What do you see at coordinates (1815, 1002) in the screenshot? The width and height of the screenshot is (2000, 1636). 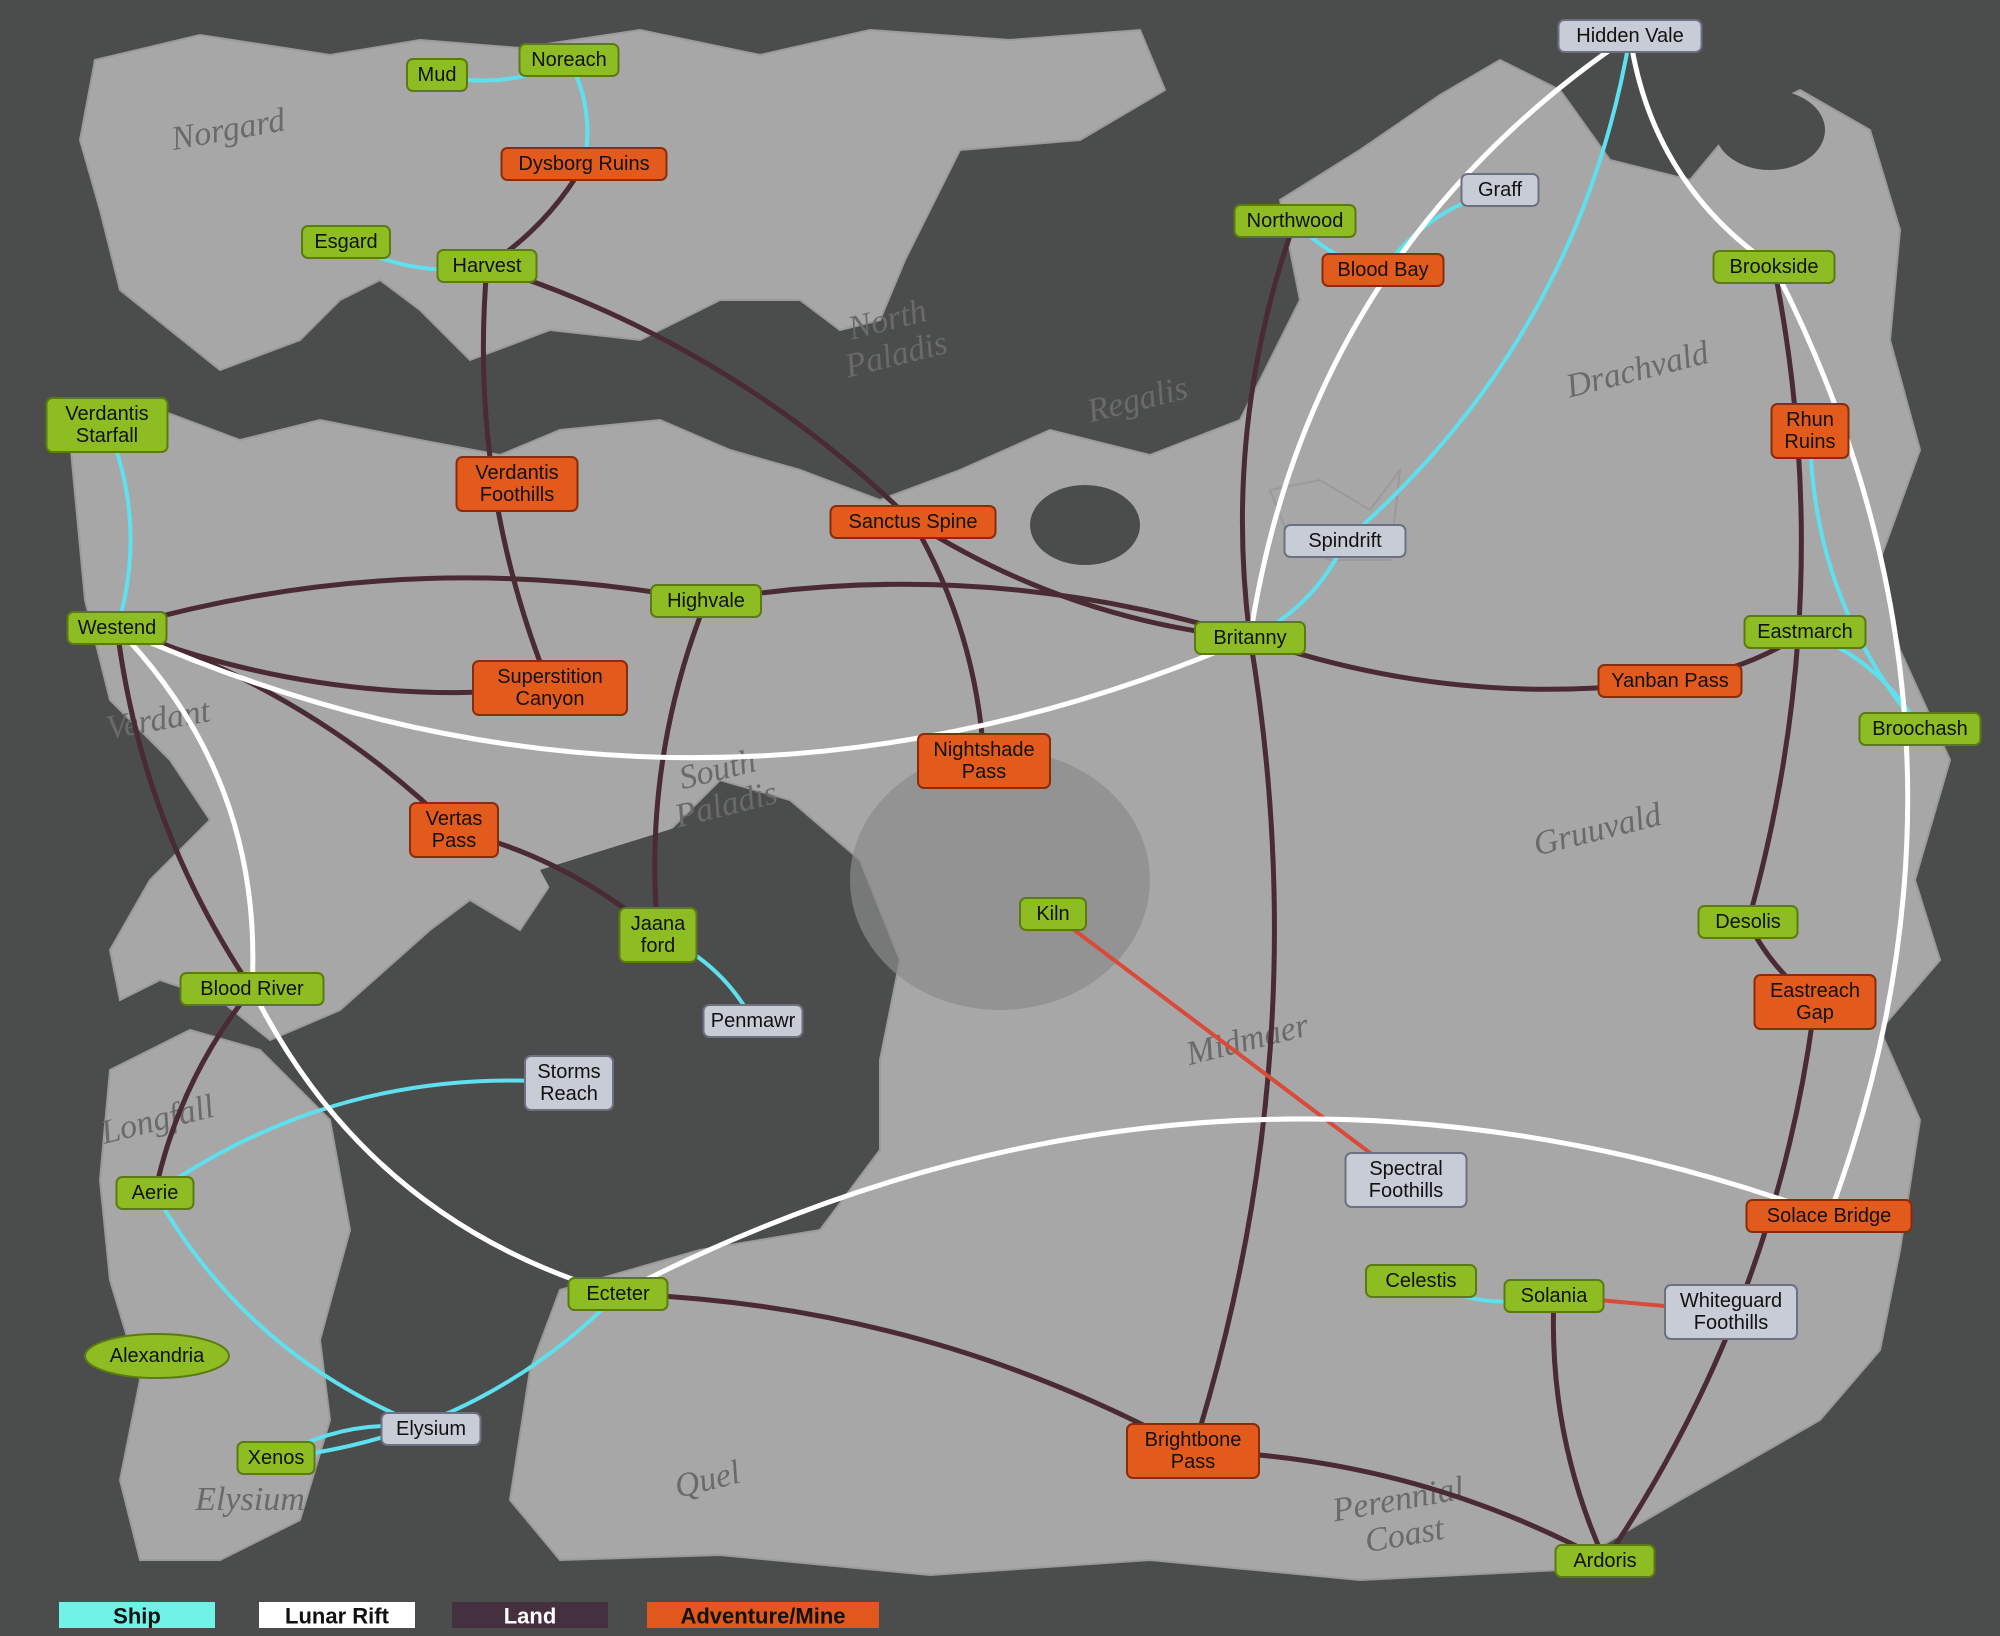 I see `location-eastreach-gap: Eastreach Gap` at bounding box center [1815, 1002].